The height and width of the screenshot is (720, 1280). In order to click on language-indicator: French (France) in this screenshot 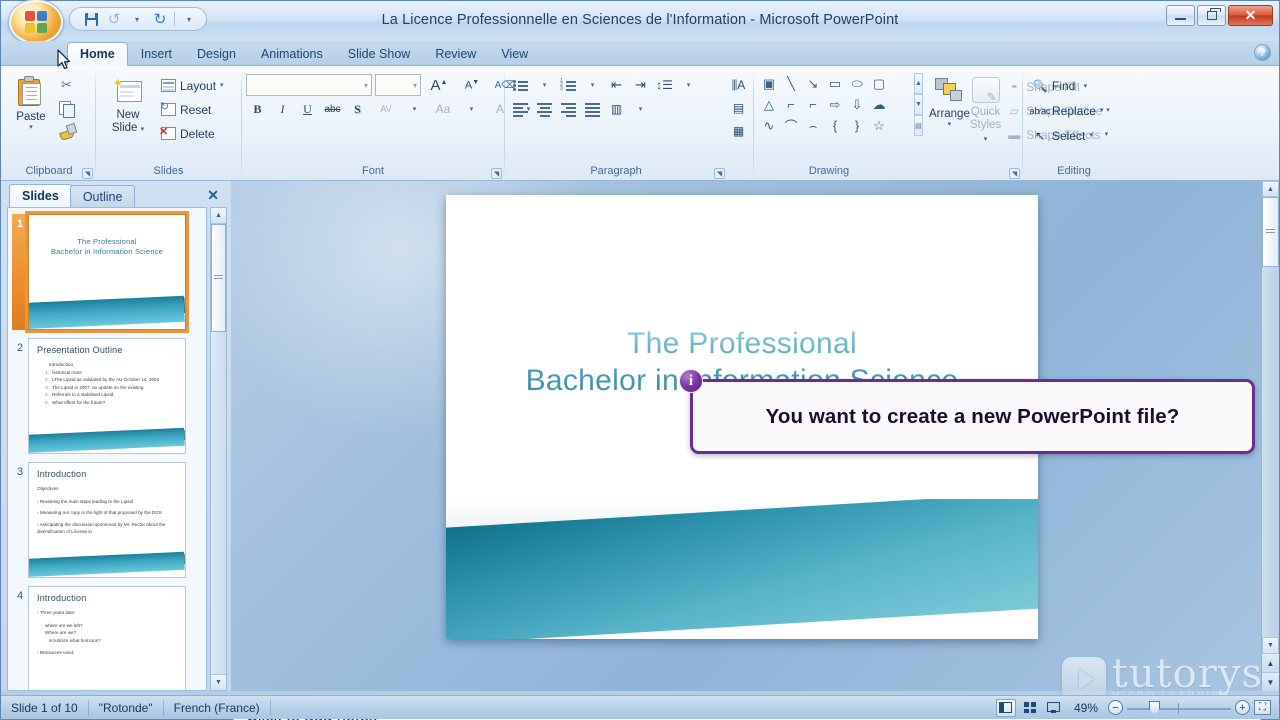, I will do `click(217, 707)`.